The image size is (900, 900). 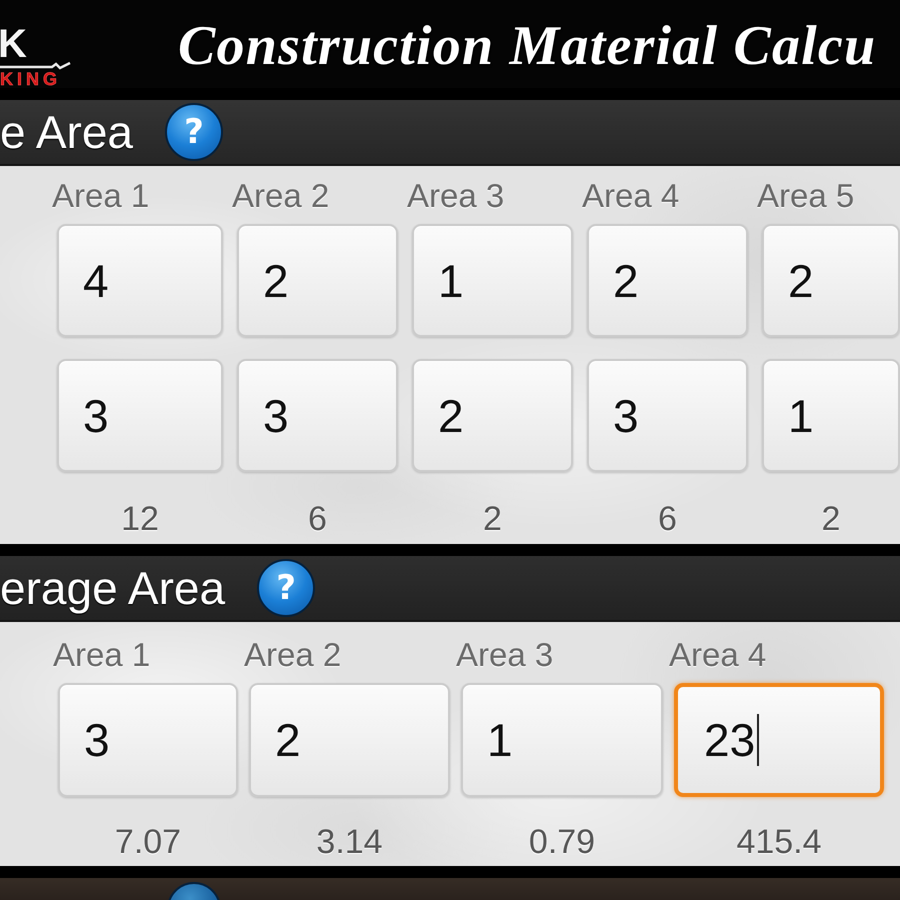 What do you see at coordinates (113, 588) in the screenshot?
I see `section-title: erage Area` at bounding box center [113, 588].